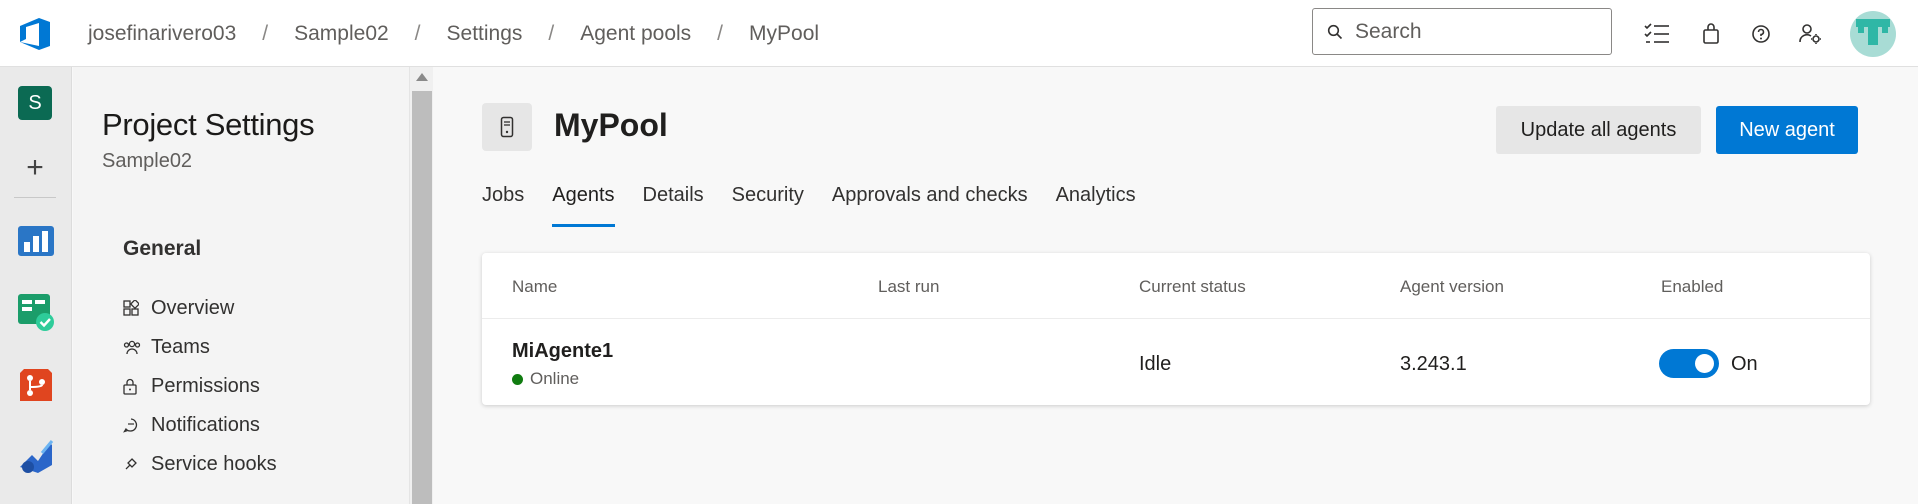  I want to click on chat-icon, so click(135, 425).